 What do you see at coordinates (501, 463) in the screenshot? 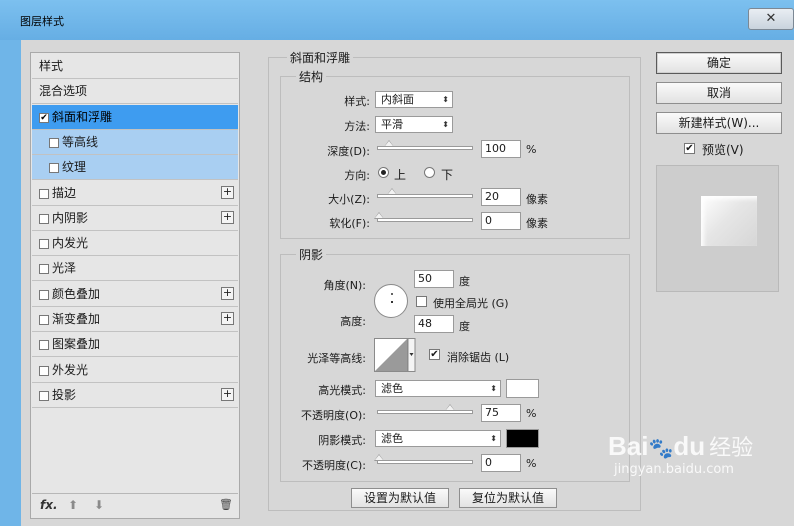
I see `shadow-opacity-input: 0` at bounding box center [501, 463].